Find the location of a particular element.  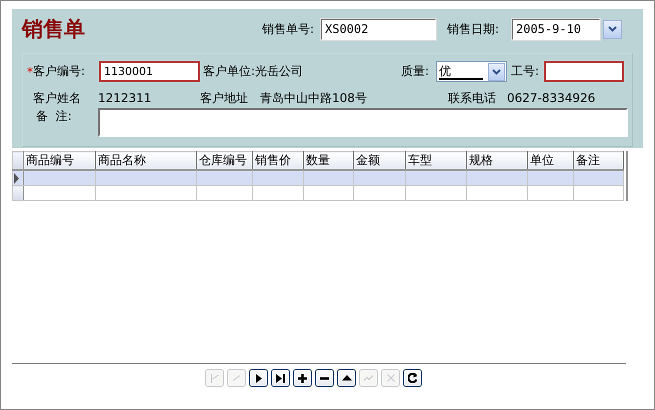

play-icon is located at coordinates (259, 378).